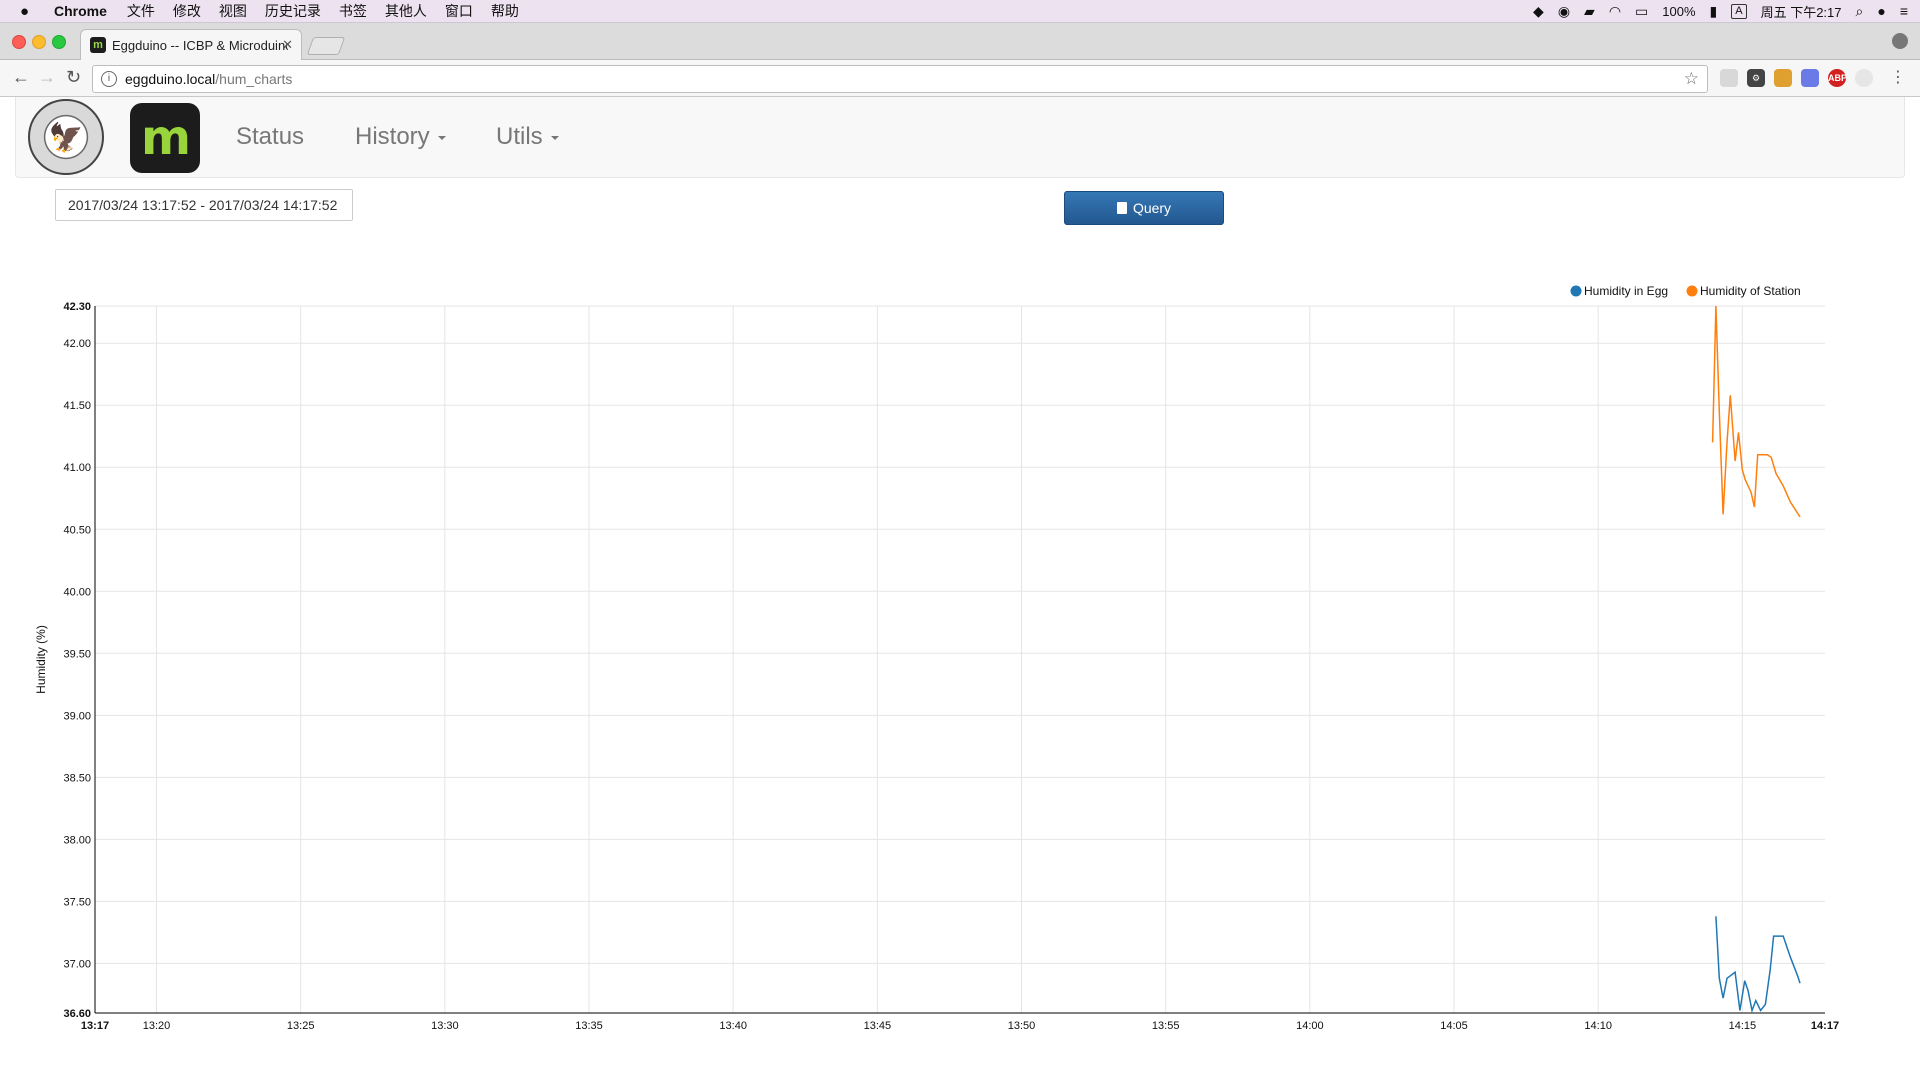  Describe the element at coordinates (459, 11) in the screenshot. I see `menu-window: 窗口` at that location.